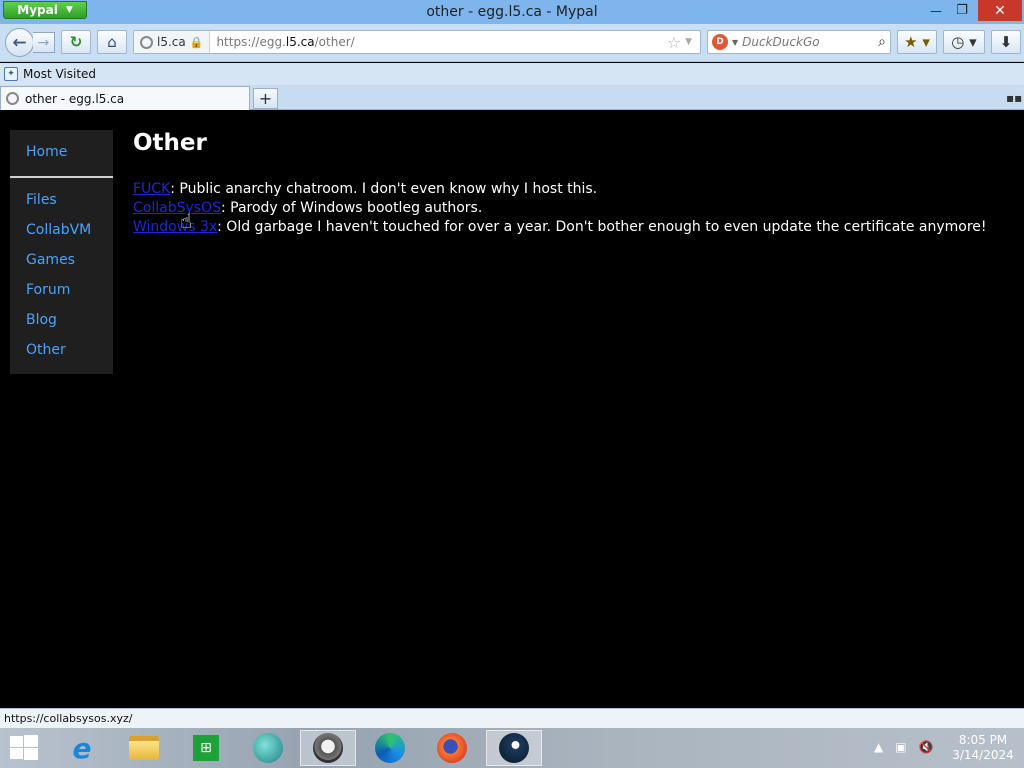 This screenshot has width=1024, height=768. I want to click on bookmarks-menu-button: ★ ▾, so click(917, 42).